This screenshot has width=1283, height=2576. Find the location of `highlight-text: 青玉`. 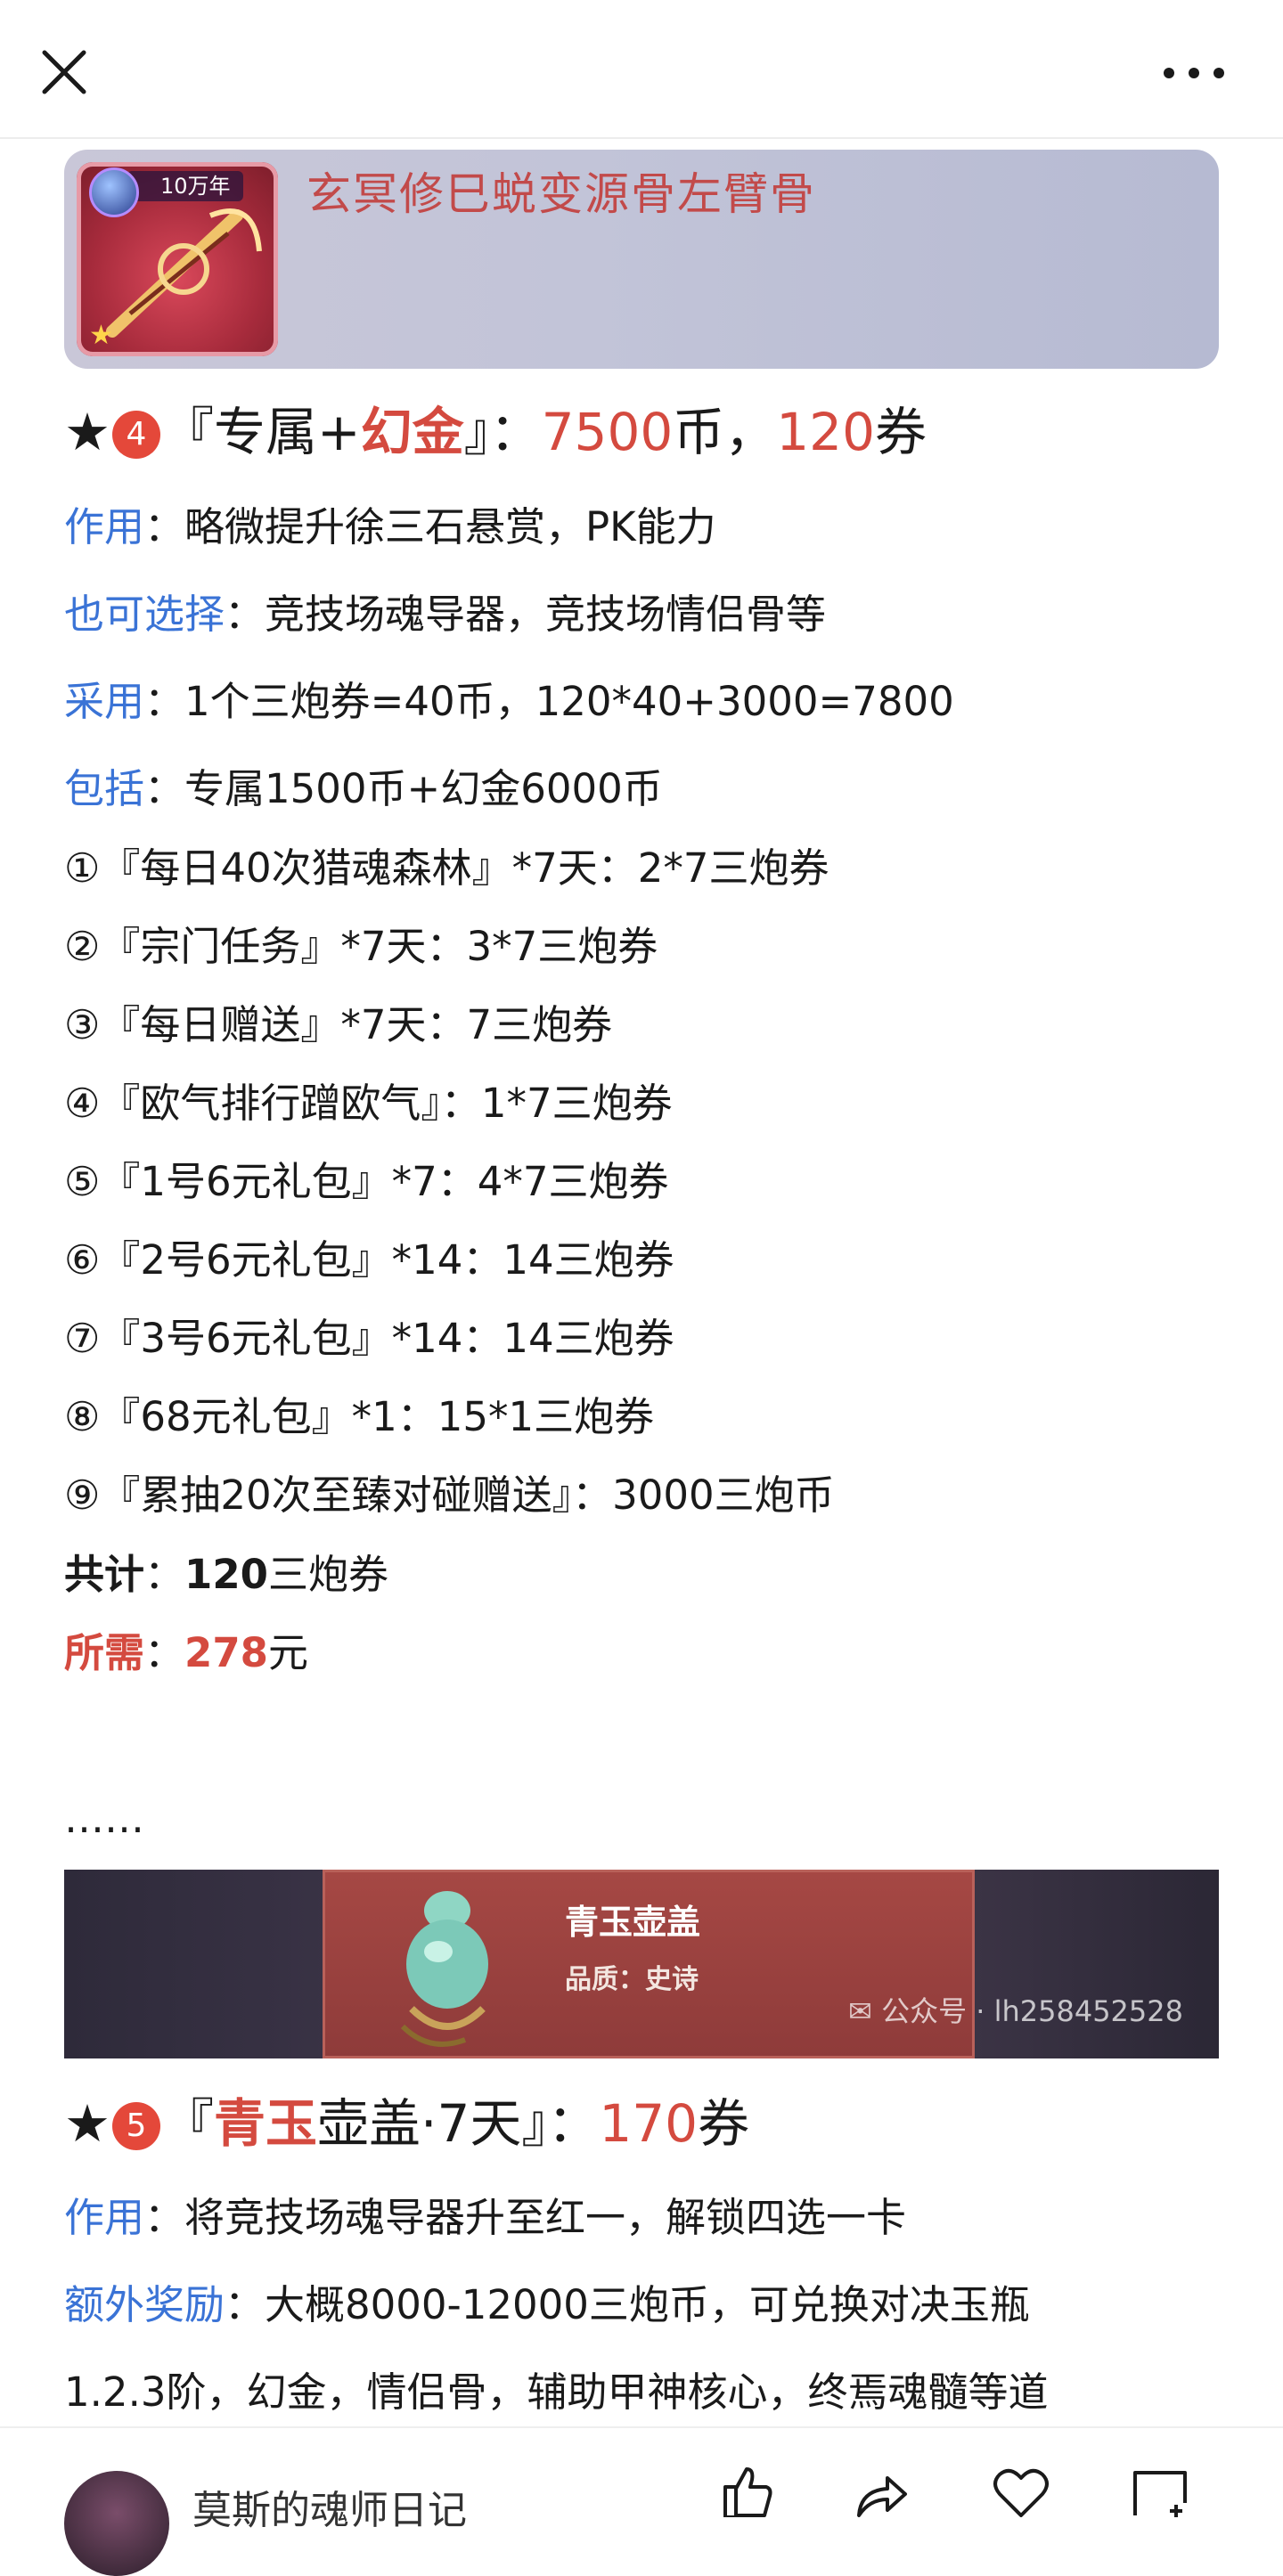

highlight-text: 青玉 is located at coordinates (266, 2123).